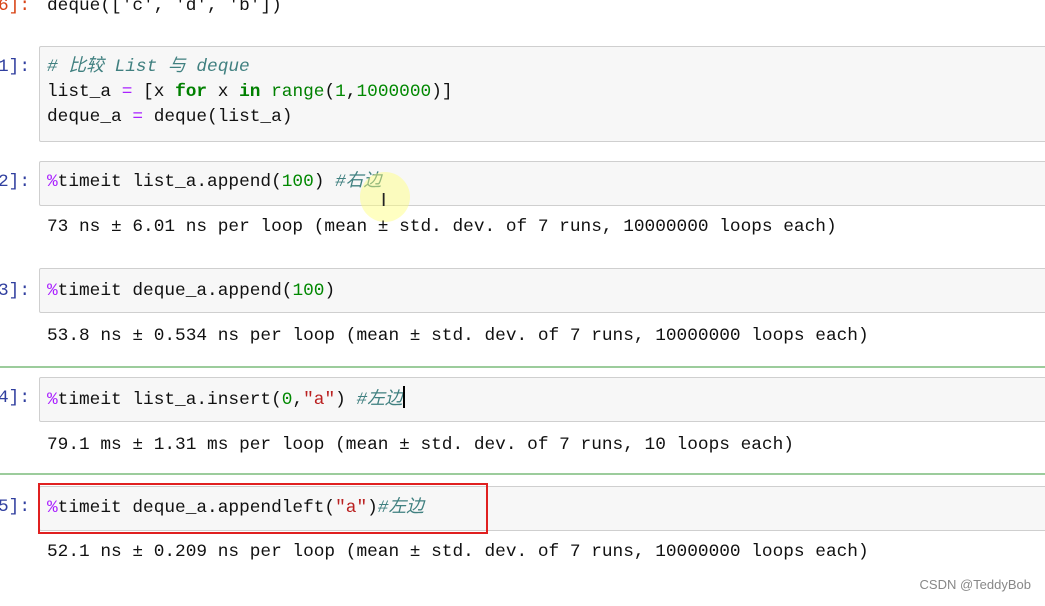 The image size is (1045, 606). I want to click on code-token: (, so click(330, 92).